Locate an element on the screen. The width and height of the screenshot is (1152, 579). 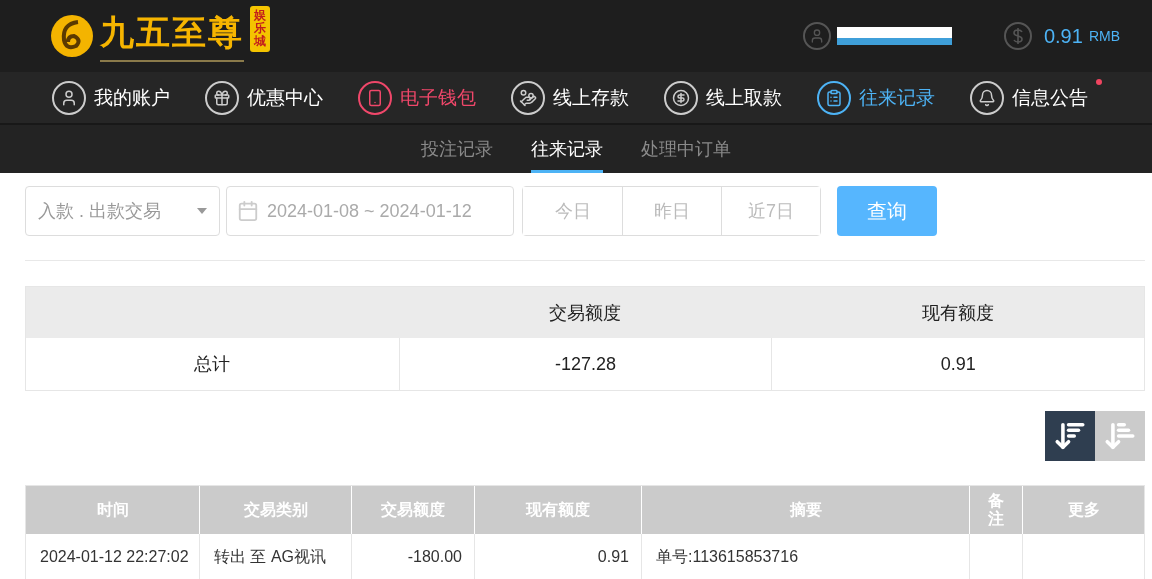
nav-label: 信息公告 is located at coordinates (1050, 97).